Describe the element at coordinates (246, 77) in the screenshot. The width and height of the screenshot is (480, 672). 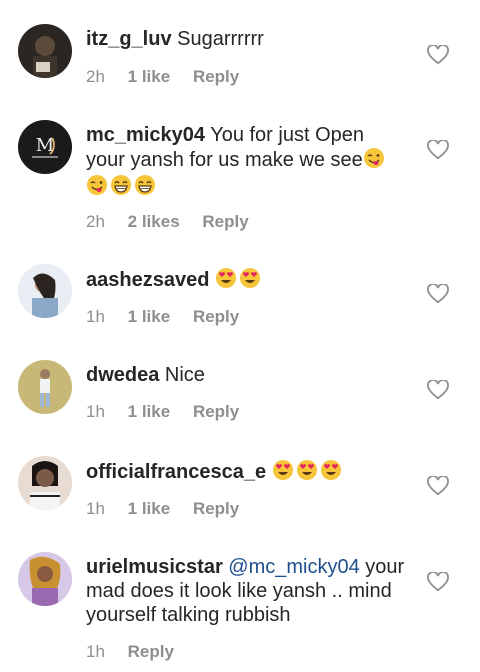
I see `comment-meta: 2h 1 like Reply` at that location.